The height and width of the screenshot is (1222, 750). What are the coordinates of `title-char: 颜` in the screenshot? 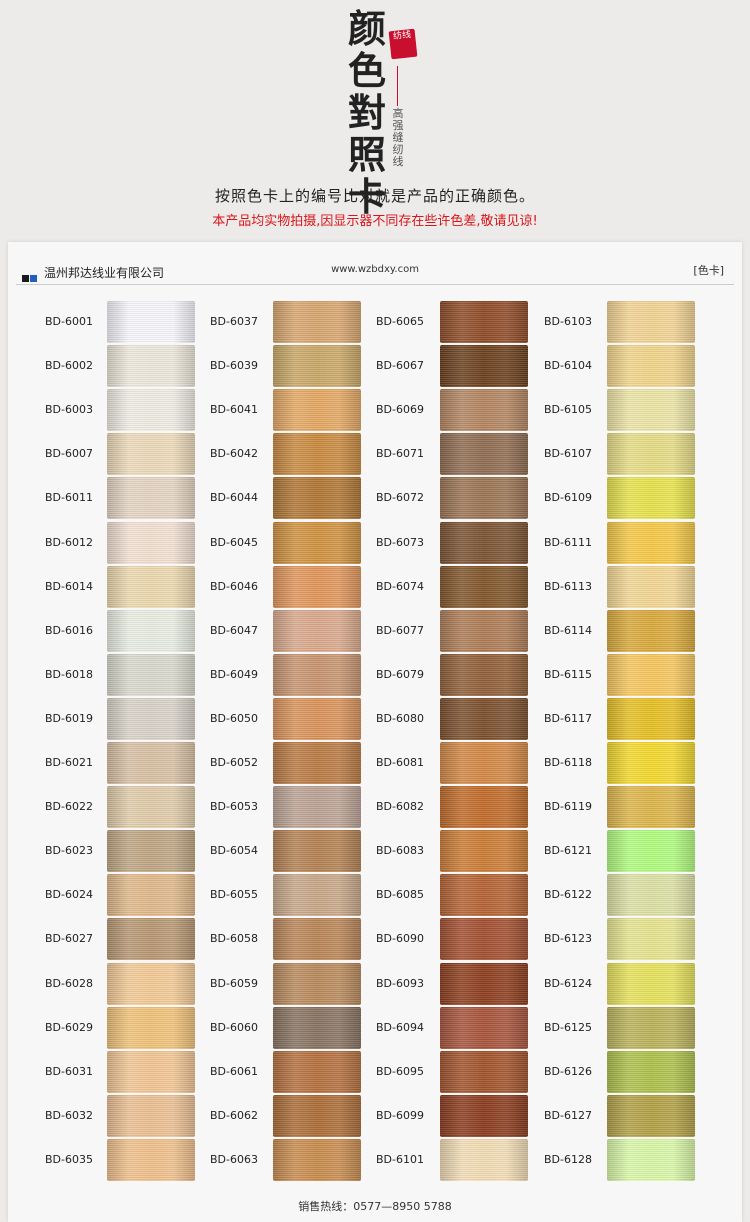 It's located at (366, 28).